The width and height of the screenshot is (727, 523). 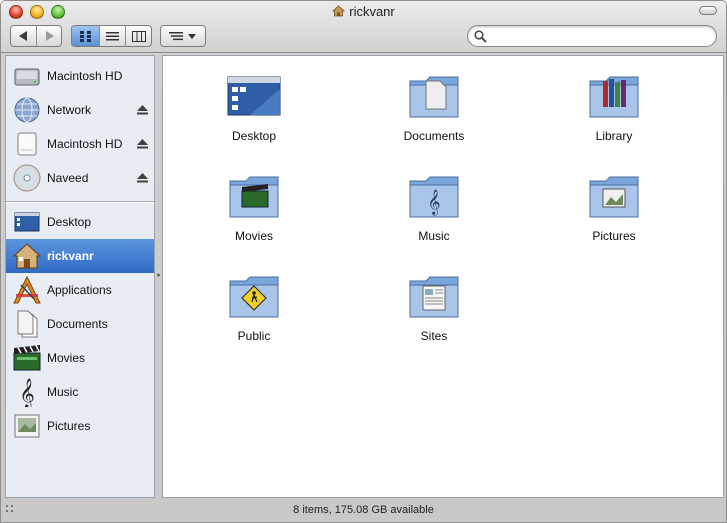 What do you see at coordinates (80, 392) in the screenshot?
I see `sidebar-item-music: 𝄞 Music` at bounding box center [80, 392].